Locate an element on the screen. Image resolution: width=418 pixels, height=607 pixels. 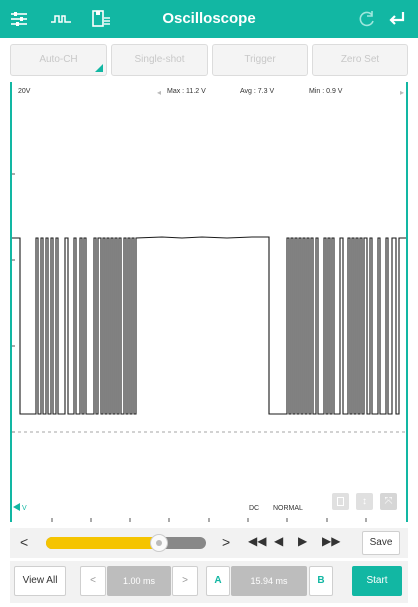
time-div-value: 1.00 ms is located at coordinates (139, 581).